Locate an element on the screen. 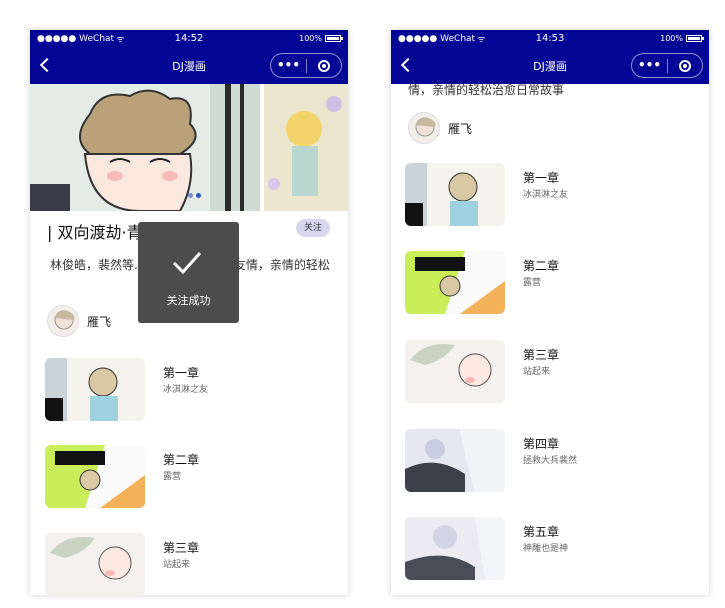  list-item: 第五章 神雕也是神 is located at coordinates (550, 549).